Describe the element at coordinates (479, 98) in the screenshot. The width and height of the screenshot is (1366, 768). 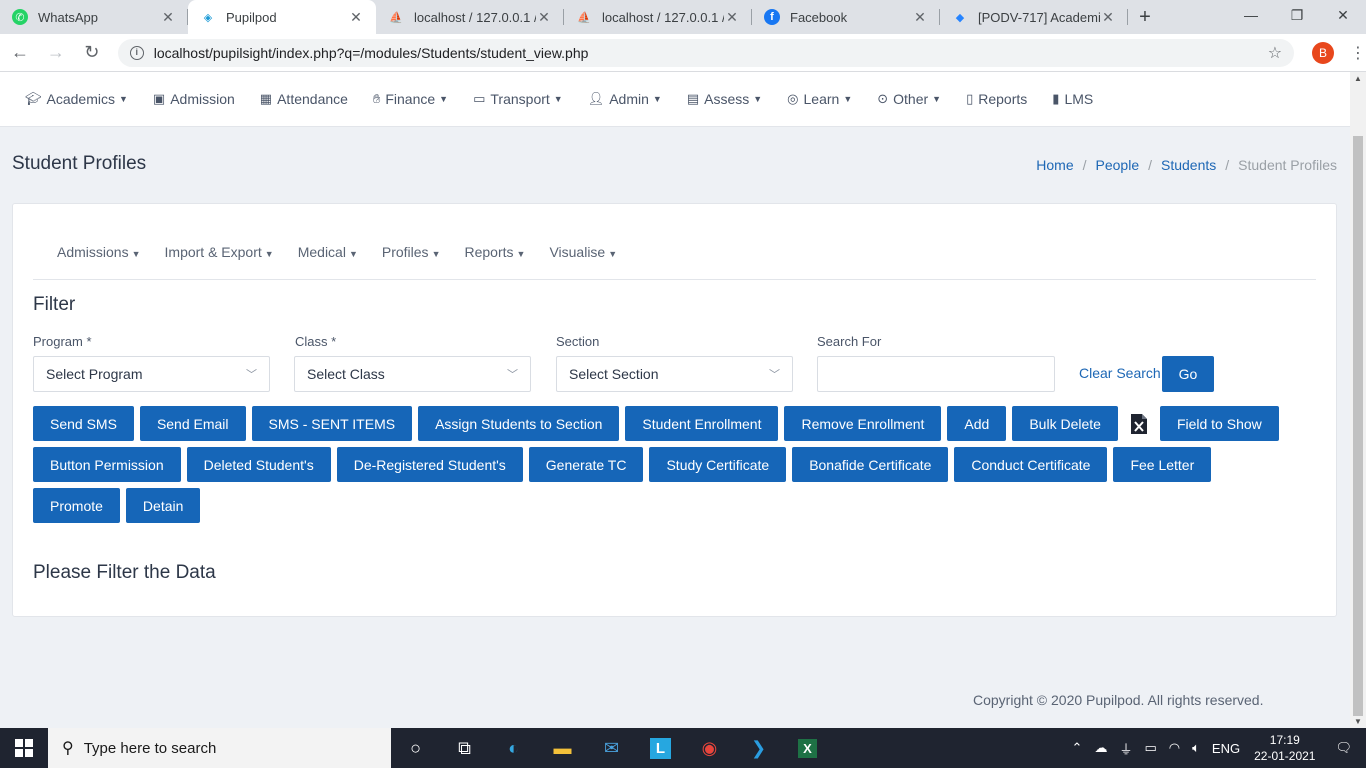
I see `bus-icon: ▭` at that location.